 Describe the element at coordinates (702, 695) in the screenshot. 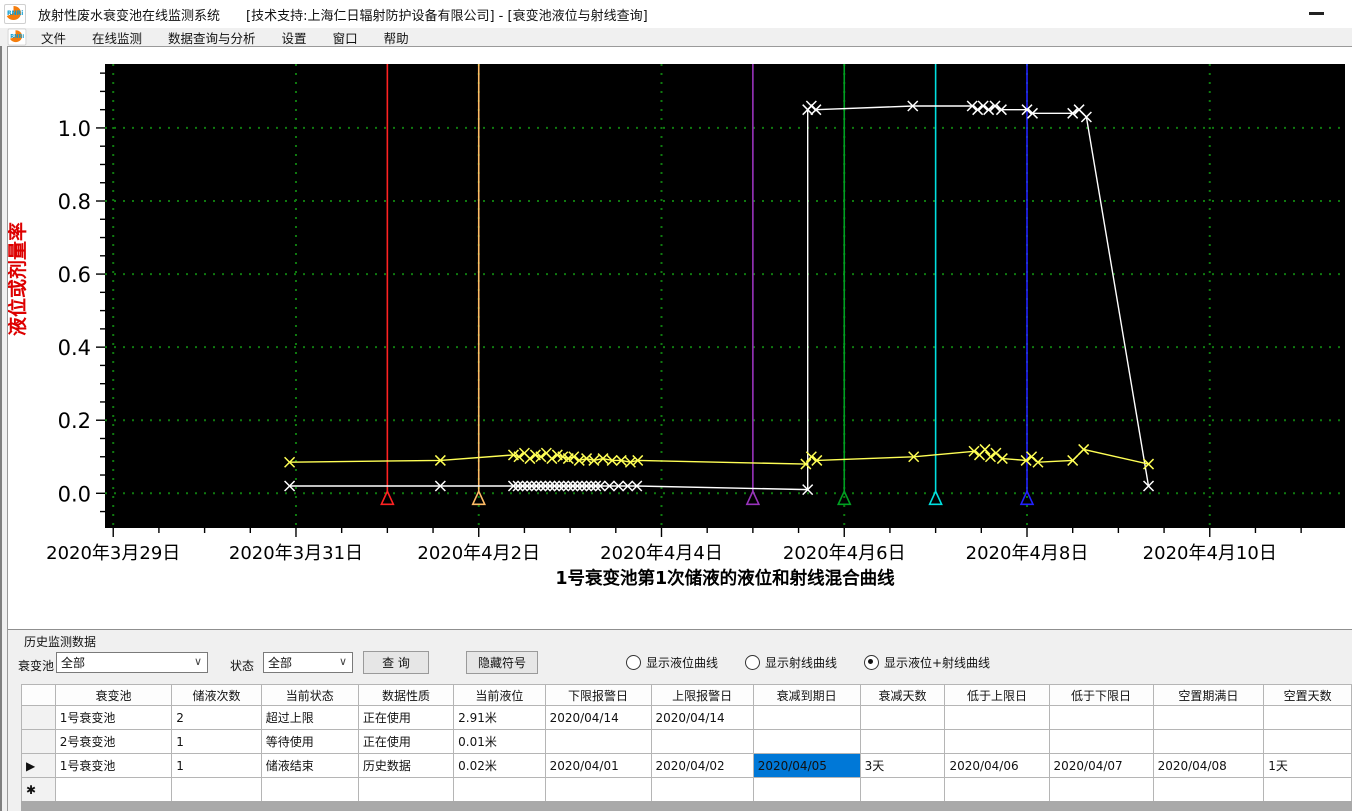

I see `column-header-7: 上限报警日` at that location.